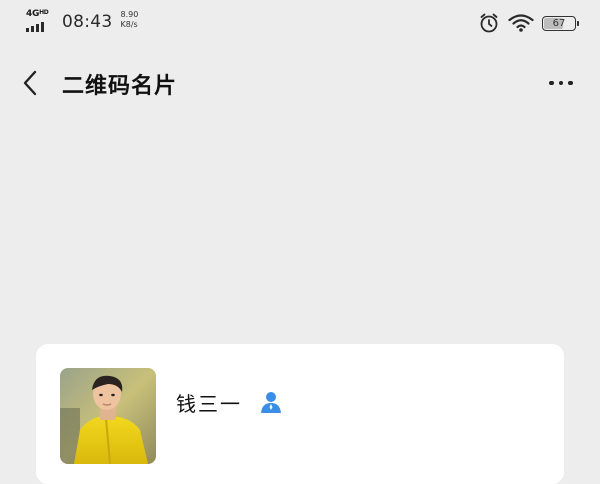 The height and width of the screenshot is (484, 600). What do you see at coordinates (129, 24) in the screenshot?
I see `network-speed-unit: K8/s` at bounding box center [129, 24].